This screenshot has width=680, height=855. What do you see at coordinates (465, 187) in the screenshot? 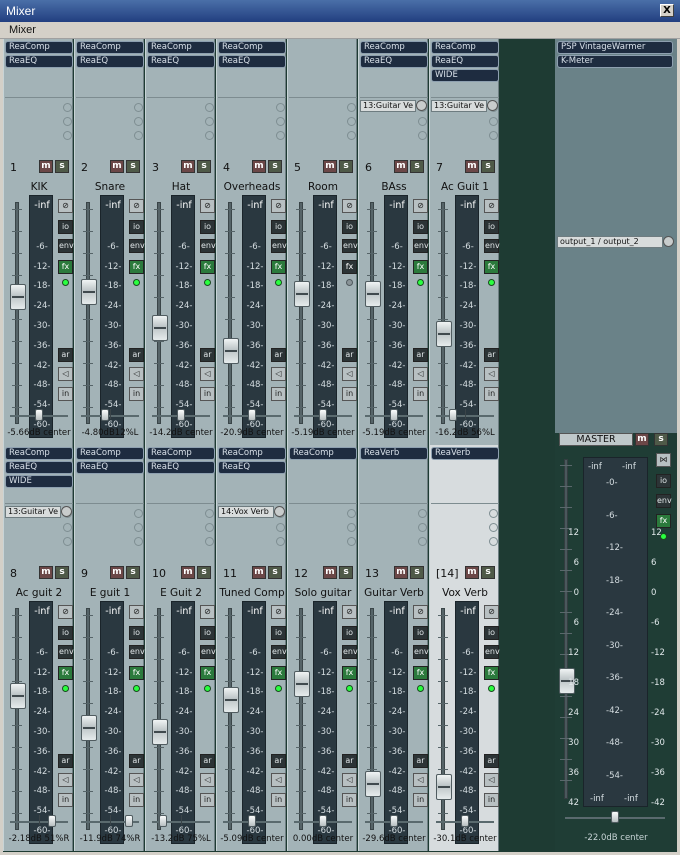
I see `track-name: Ac Guit 1` at bounding box center [465, 187].